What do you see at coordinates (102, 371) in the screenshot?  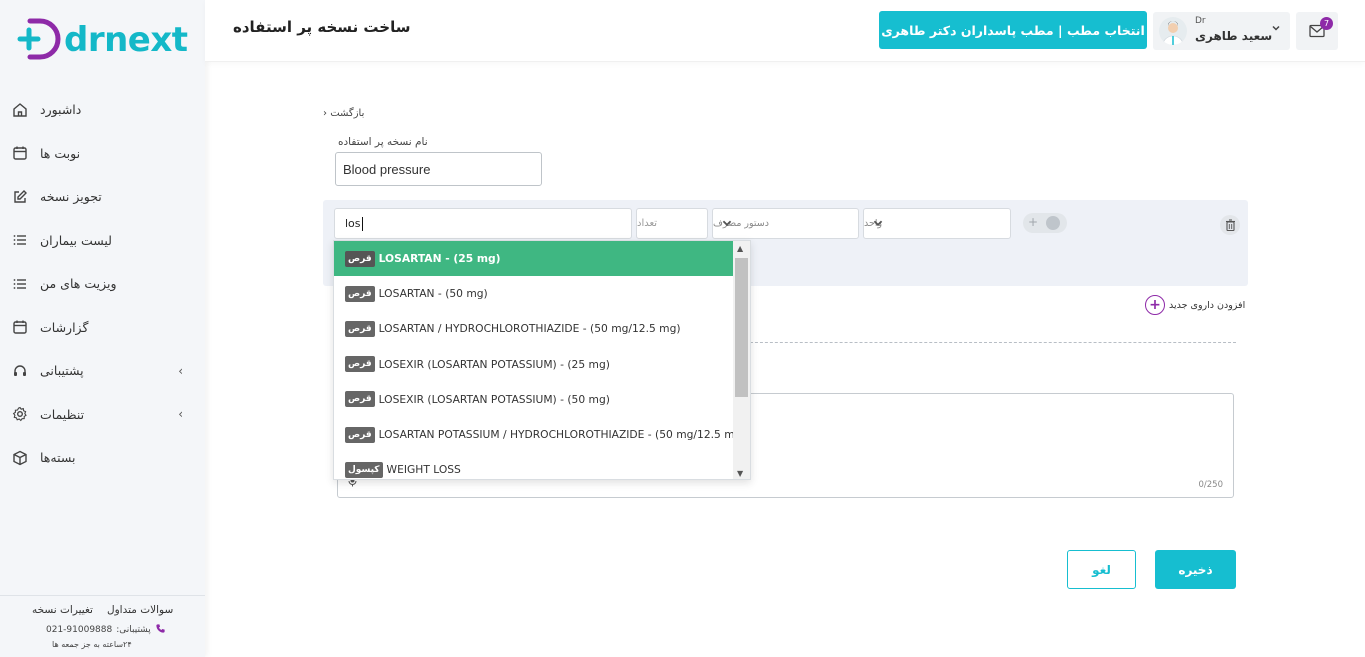 I see `sidebar-item-support: پشتیبانی ‹` at bounding box center [102, 371].